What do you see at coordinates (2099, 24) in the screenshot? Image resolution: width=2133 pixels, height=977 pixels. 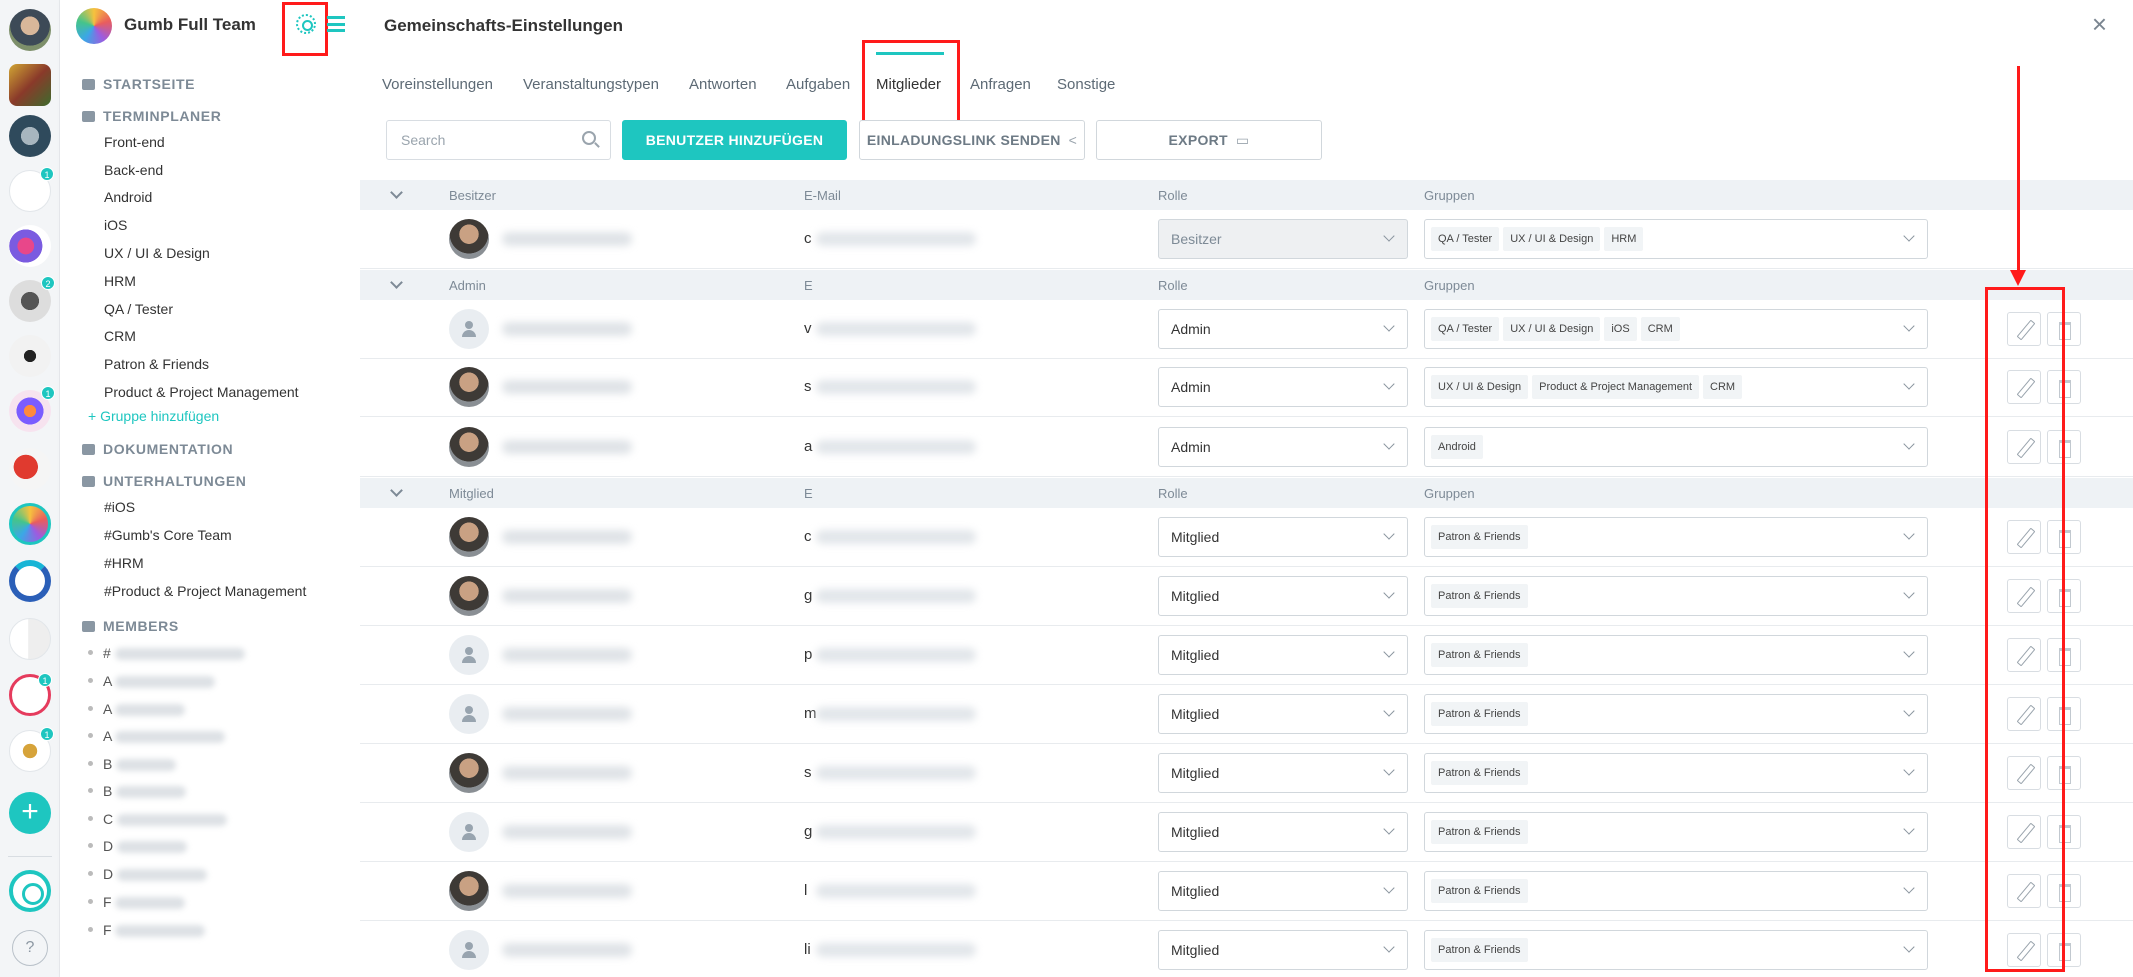 I see `close-icon: ×` at bounding box center [2099, 24].